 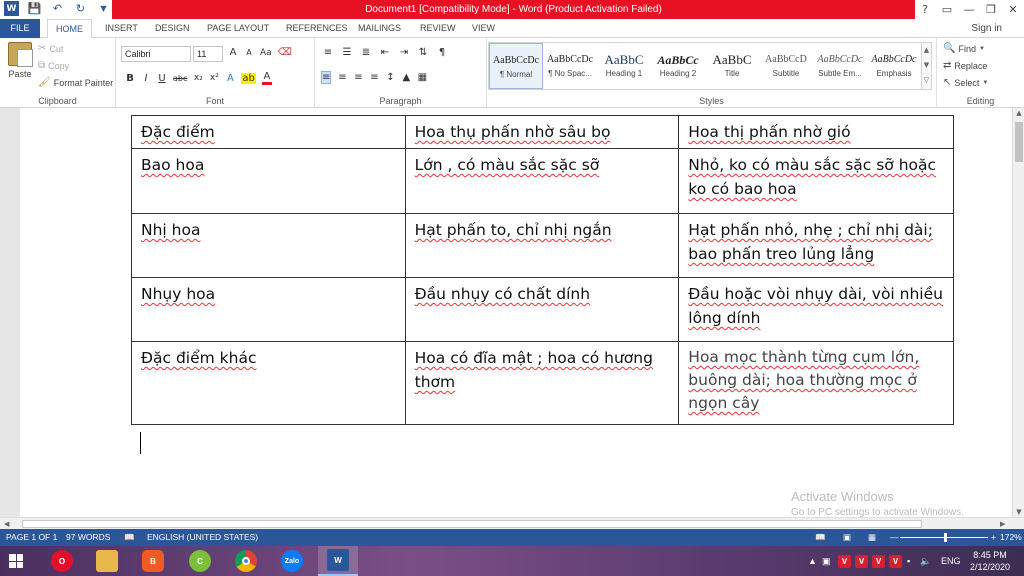 What do you see at coordinates (268, 309) in the screenshot?
I see `table-cell: Nhụy hoa` at bounding box center [268, 309].